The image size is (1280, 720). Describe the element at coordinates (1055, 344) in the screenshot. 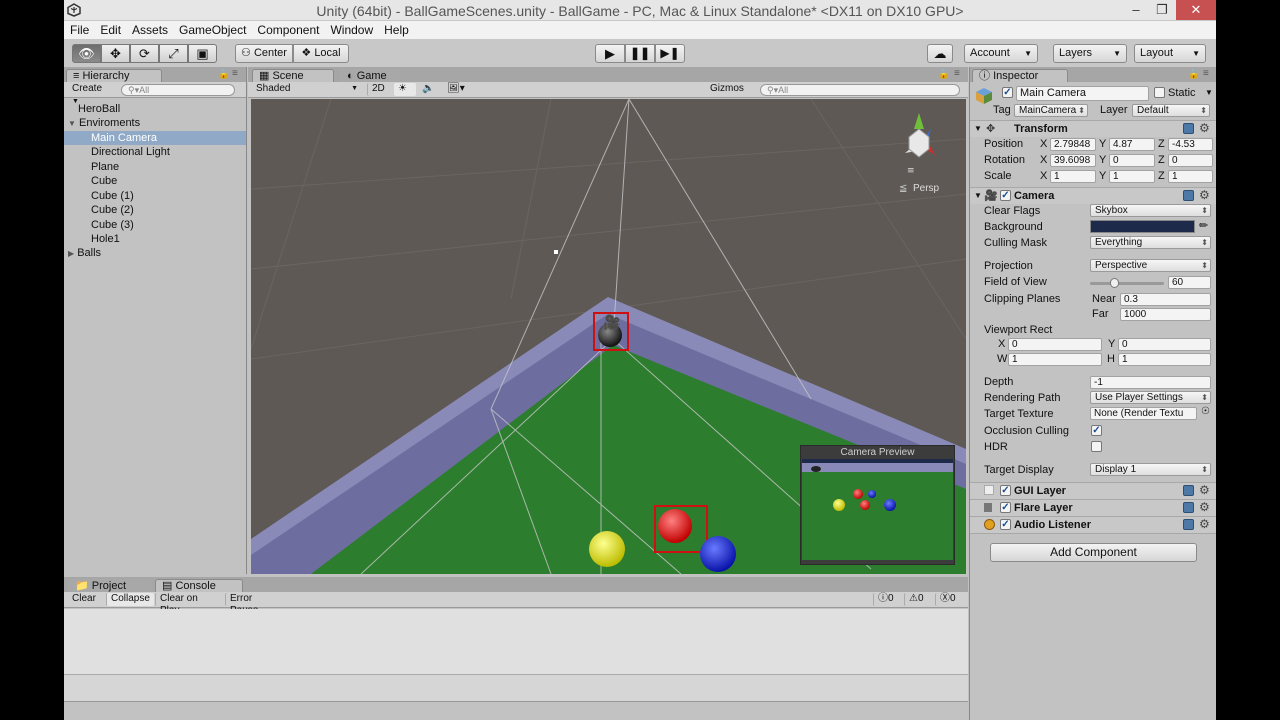

I see `viewport-x-field: 0` at that location.